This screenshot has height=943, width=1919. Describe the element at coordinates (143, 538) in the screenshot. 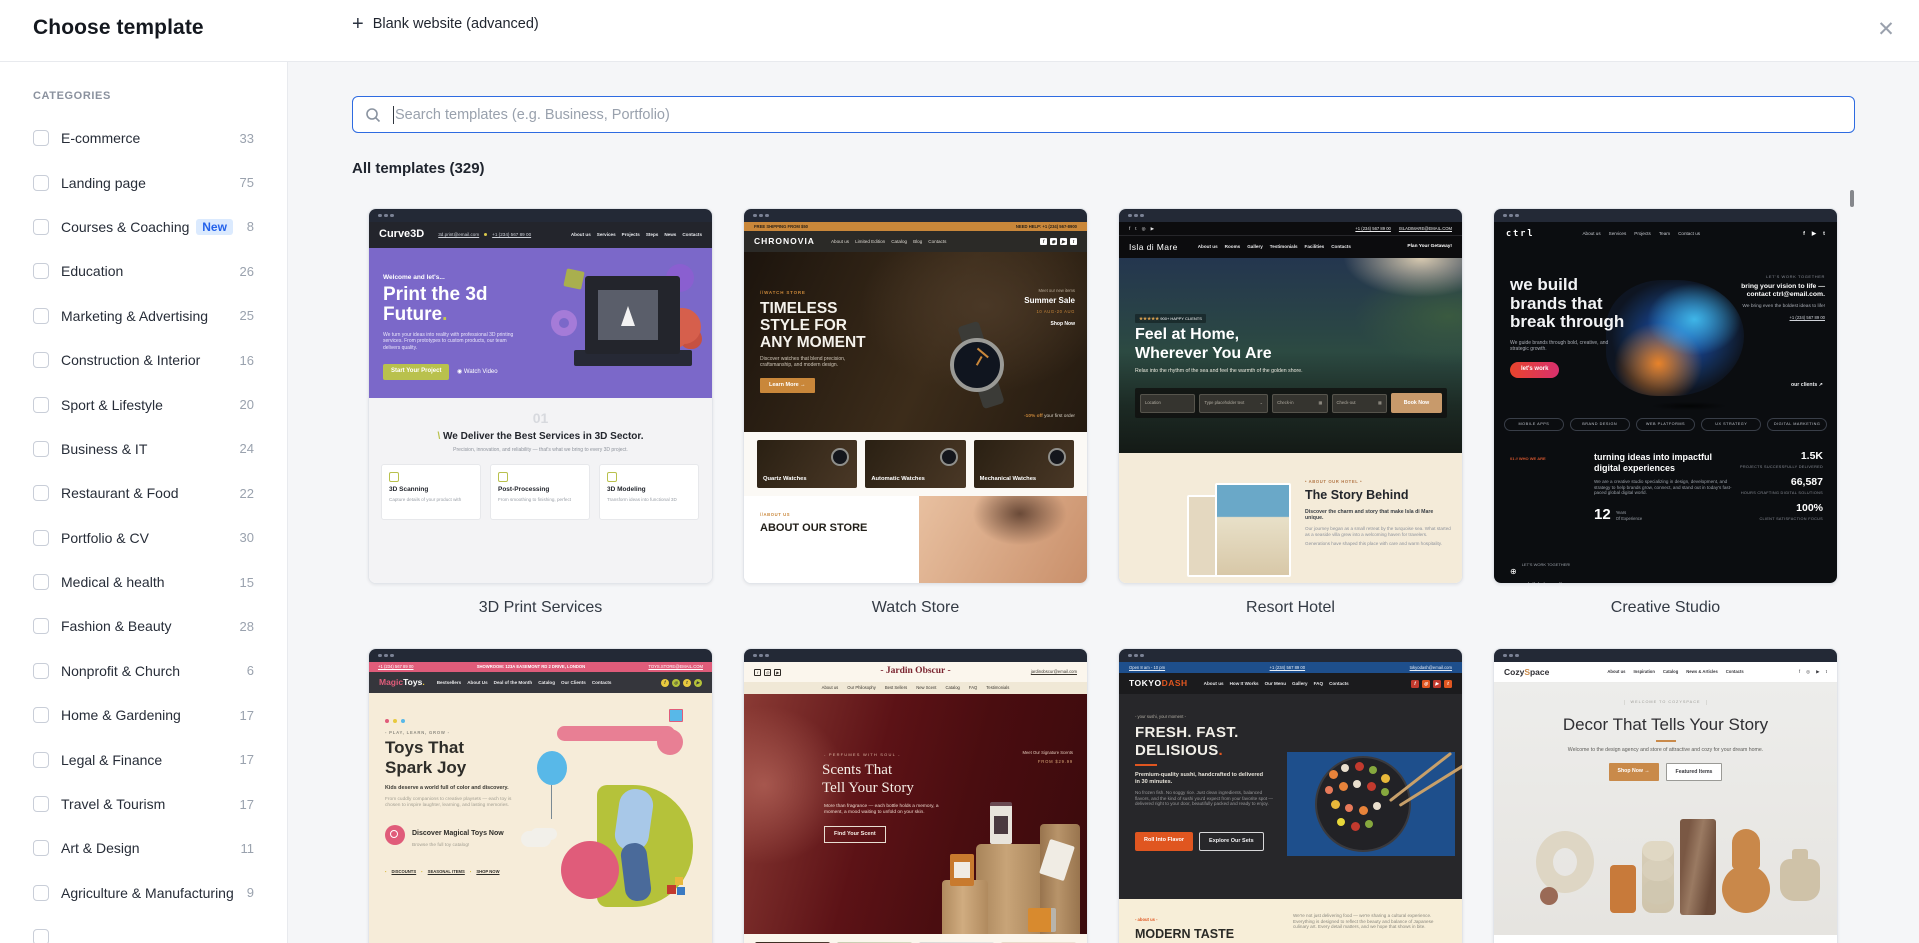

I see `sidebar-item-portfolio-cv: Portfolio & CV 30` at that location.